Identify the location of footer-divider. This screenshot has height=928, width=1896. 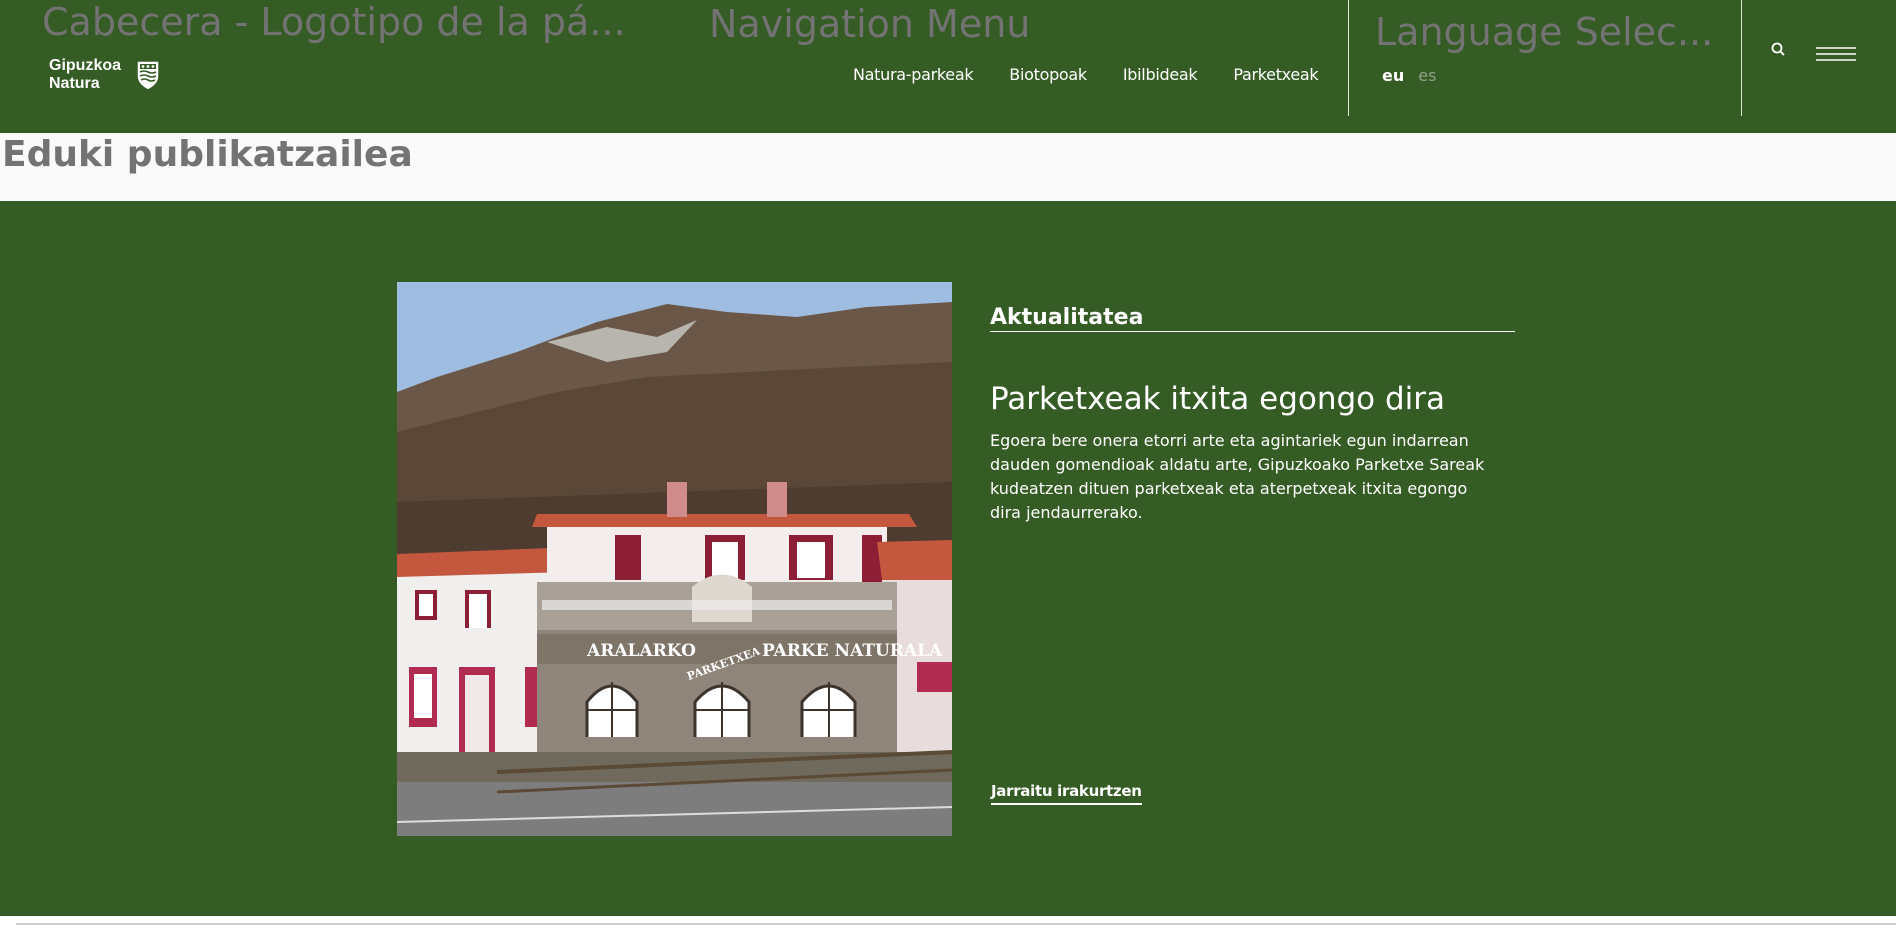
(956, 924).